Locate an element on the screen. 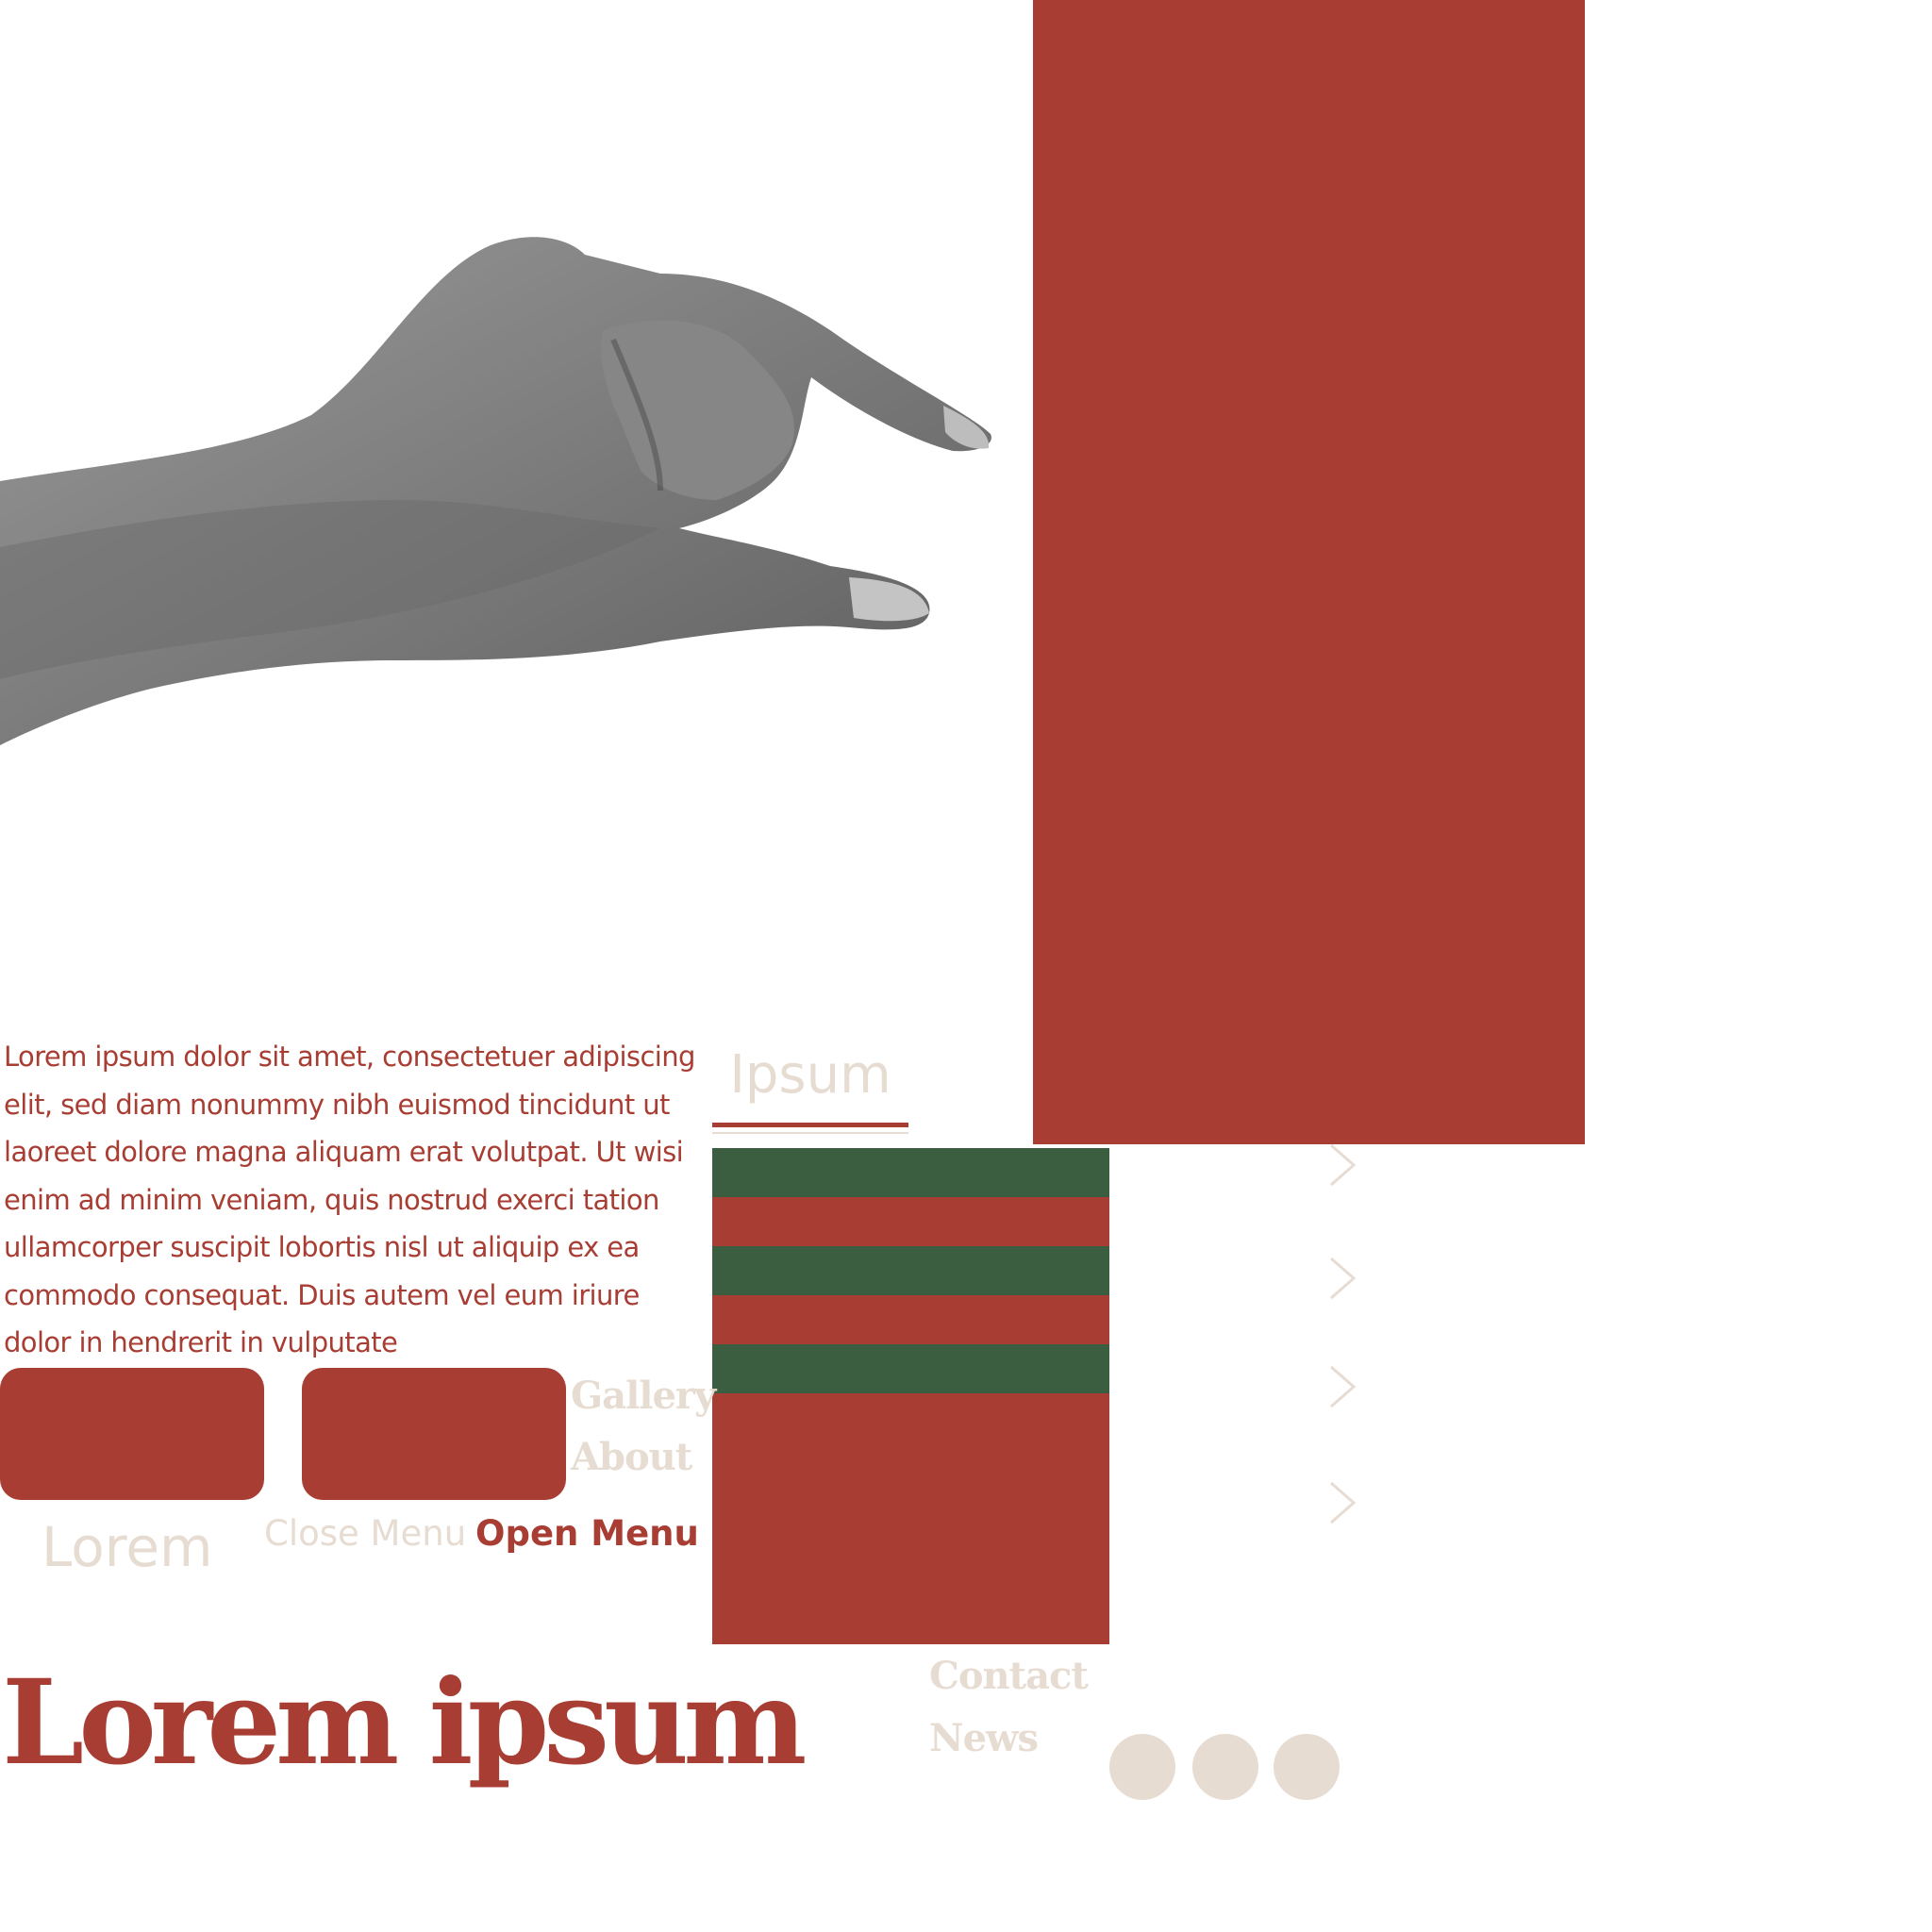 Image resolution: width=1932 pixels, height=1932 pixels. tab-underline-inactive is located at coordinates (810, 1133).